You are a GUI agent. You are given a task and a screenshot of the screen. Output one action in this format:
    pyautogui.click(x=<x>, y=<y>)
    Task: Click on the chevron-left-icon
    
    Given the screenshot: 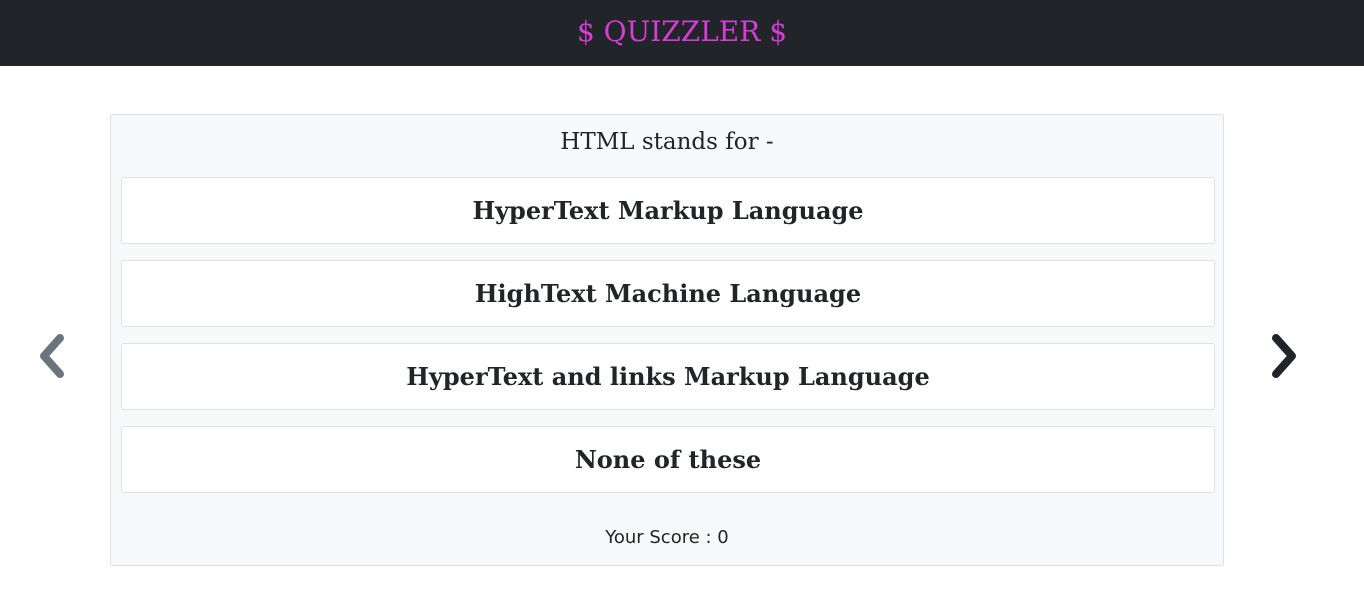 What is the action you would take?
    pyautogui.click(x=52, y=356)
    